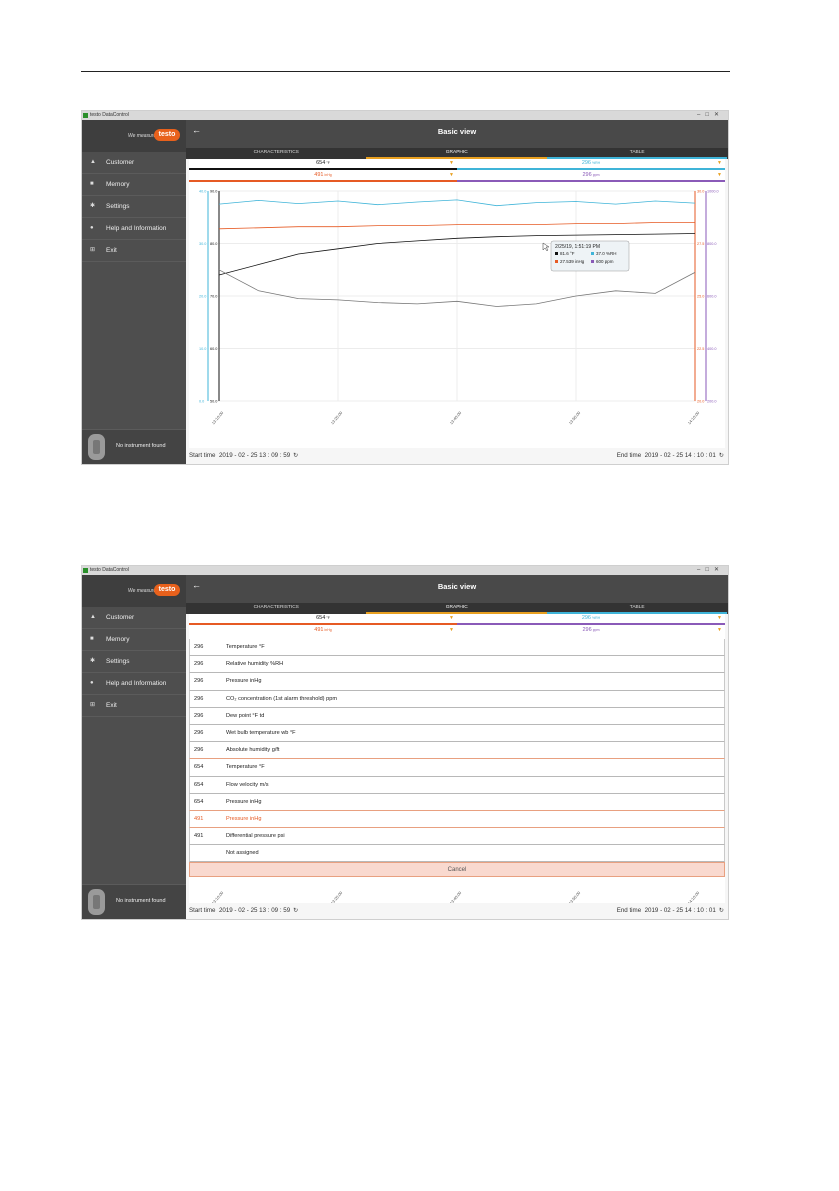 The image size is (839, 1191). I want to click on measure-unit: ppm, so click(596, 175).